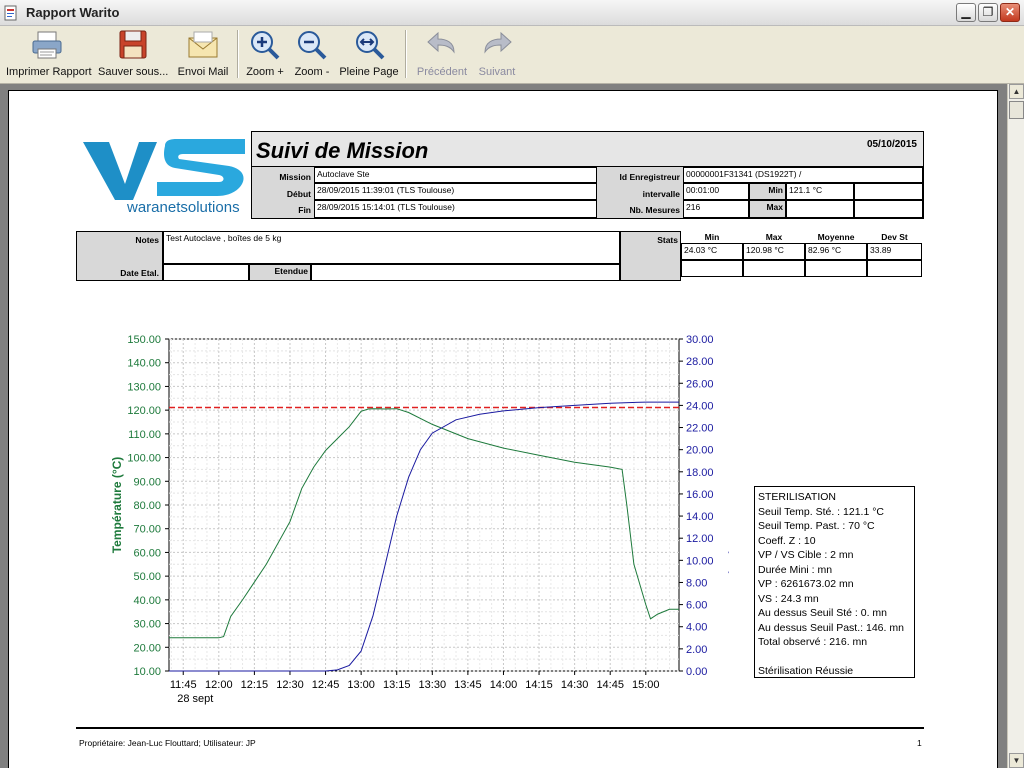  What do you see at coordinates (700, 561) in the screenshot?
I see `y2-tick-label: 10.00` at bounding box center [700, 561].